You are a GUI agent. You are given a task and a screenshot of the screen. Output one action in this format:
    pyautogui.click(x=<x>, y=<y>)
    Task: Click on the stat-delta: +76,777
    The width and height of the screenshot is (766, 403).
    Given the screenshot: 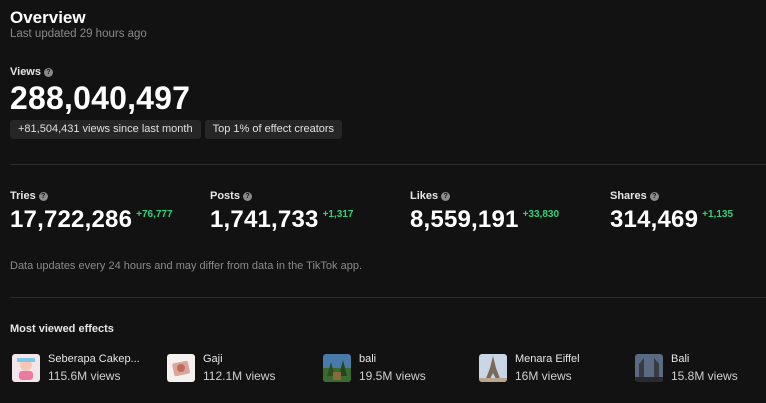 What is the action you would take?
    pyautogui.click(x=154, y=214)
    